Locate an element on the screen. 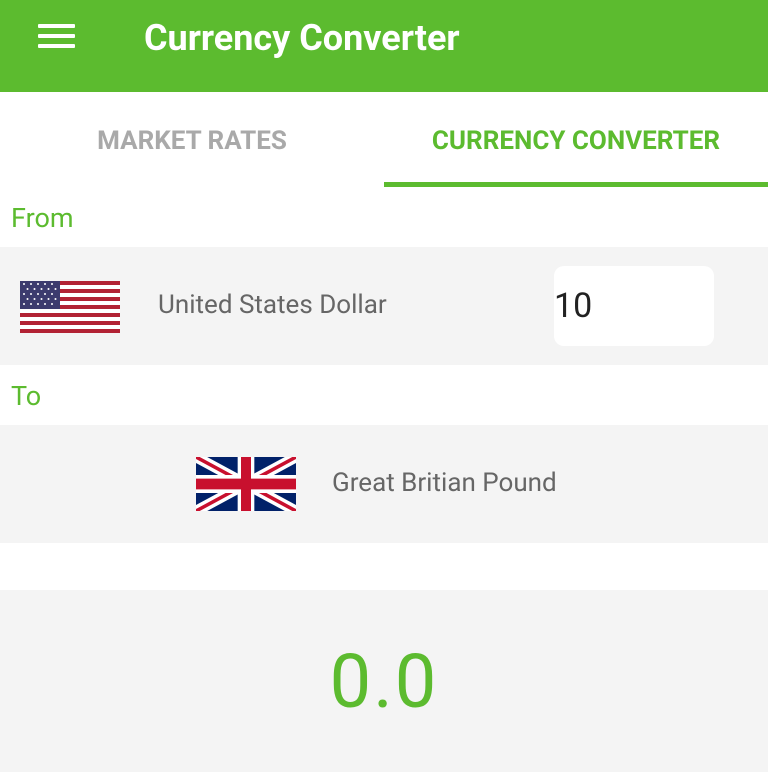 This screenshot has width=768, height=772. to-currency-name: Great Britian Pound is located at coordinates (444, 483).